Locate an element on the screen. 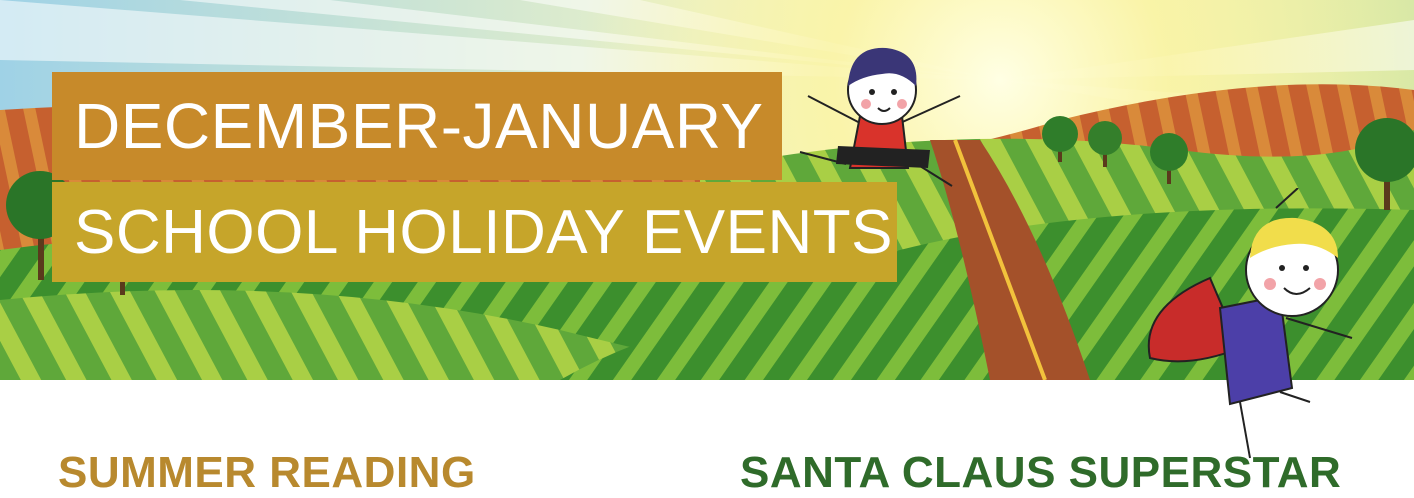 The image size is (1414, 498). section-heading-summer-reading: SUMMER READING is located at coordinates (267, 472).